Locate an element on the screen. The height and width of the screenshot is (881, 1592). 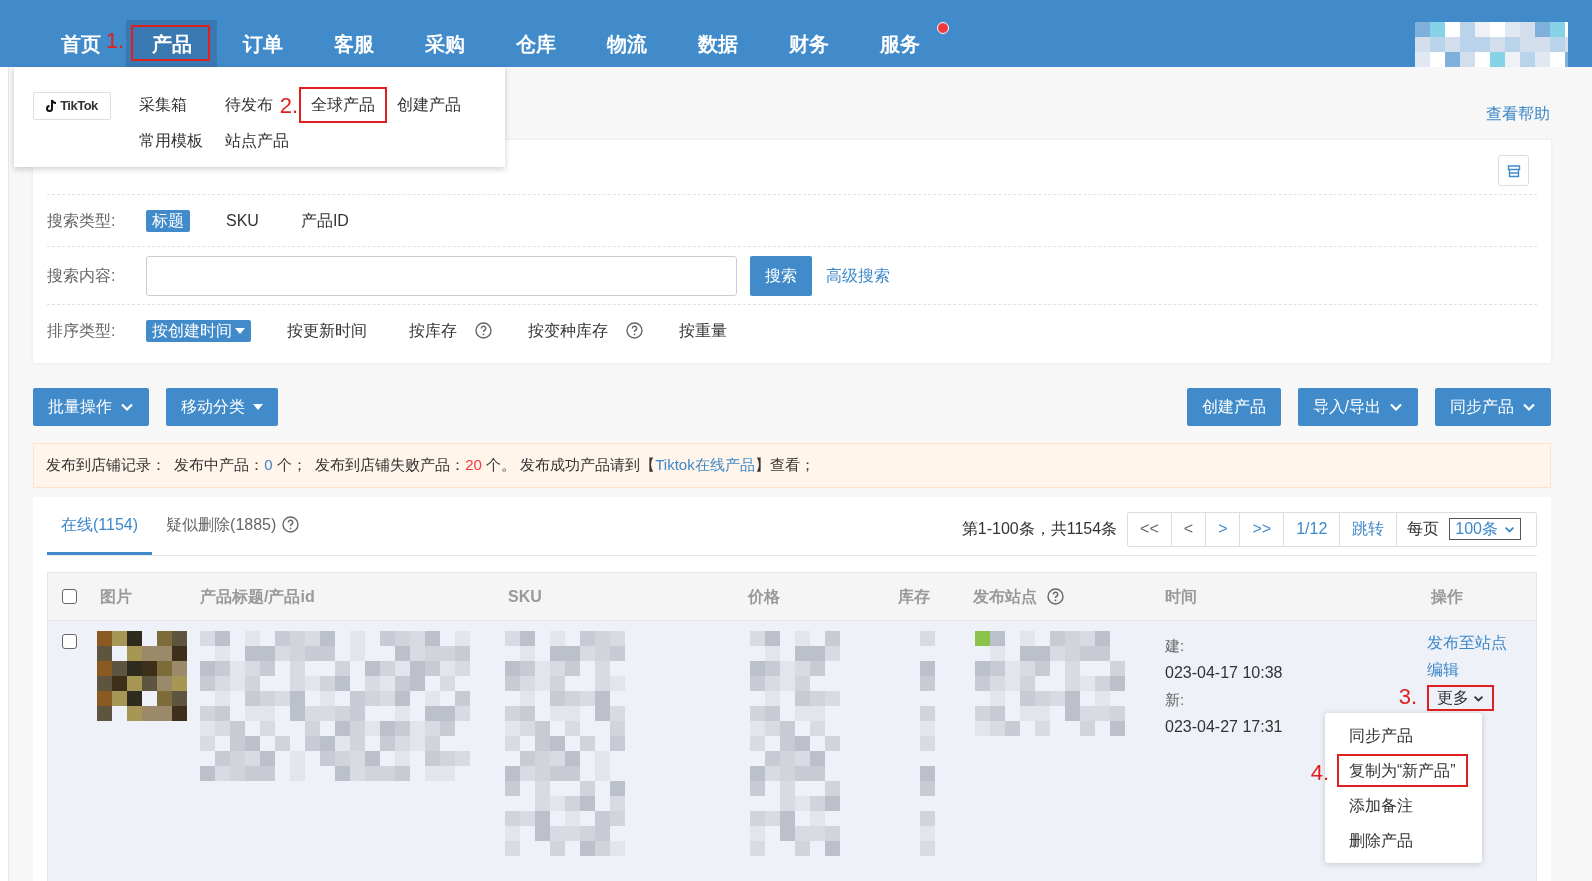
page-button: >> is located at coordinates (1262, 529).